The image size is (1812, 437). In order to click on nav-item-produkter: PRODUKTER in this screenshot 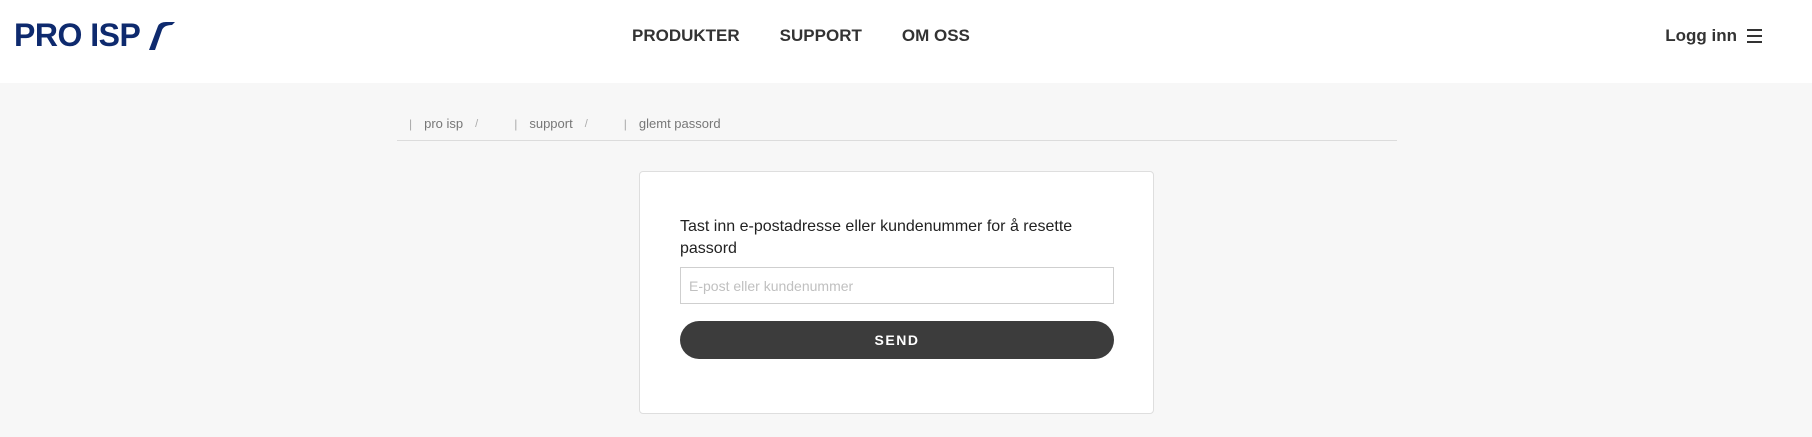, I will do `click(686, 36)`.